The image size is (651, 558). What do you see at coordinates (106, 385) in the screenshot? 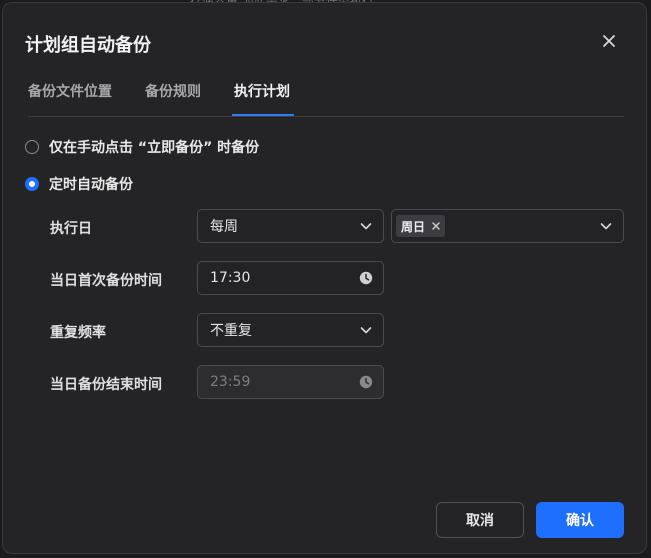
I see `end-time-label: 当日备份结束时间` at bounding box center [106, 385].